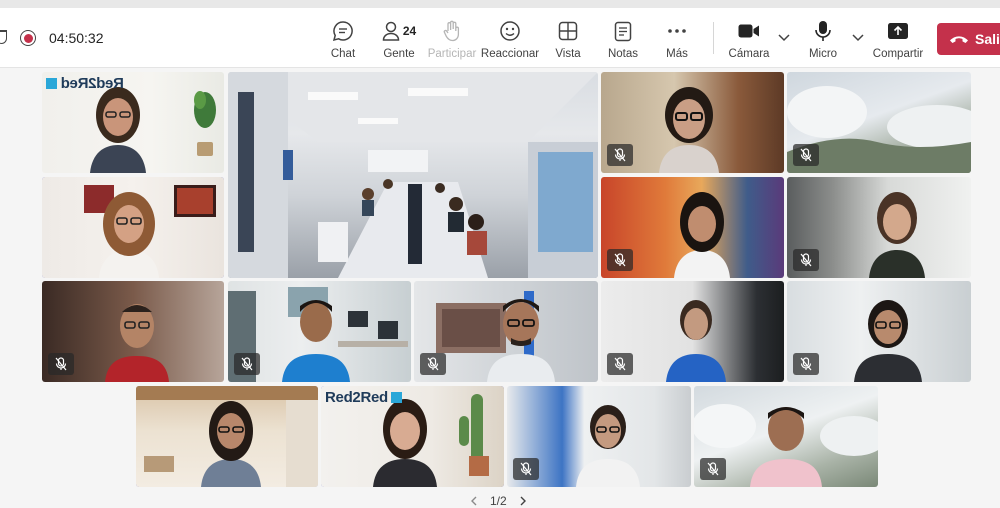 The width and height of the screenshot is (1000, 508). Describe the element at coordinates (412, 436) in the screenshot. I see `video-tile-speaking: Red2Red` at that location.